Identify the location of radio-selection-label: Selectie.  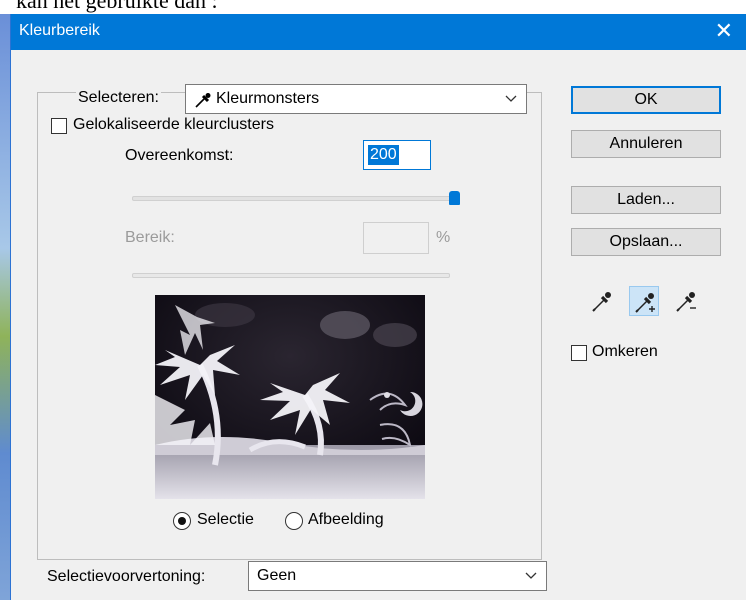
(225, 519).